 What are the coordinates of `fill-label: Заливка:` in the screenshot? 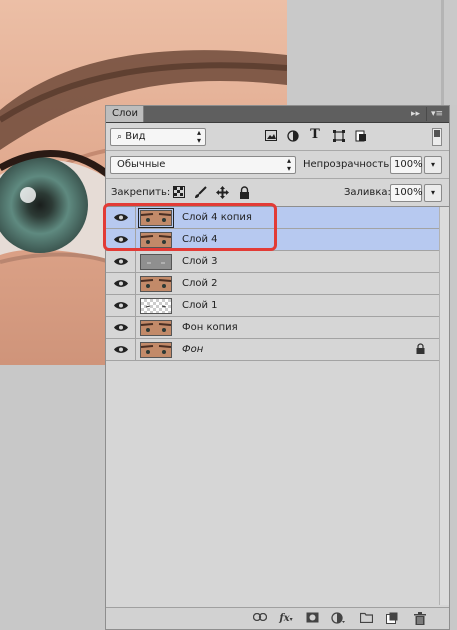 It's located at (367, 192).